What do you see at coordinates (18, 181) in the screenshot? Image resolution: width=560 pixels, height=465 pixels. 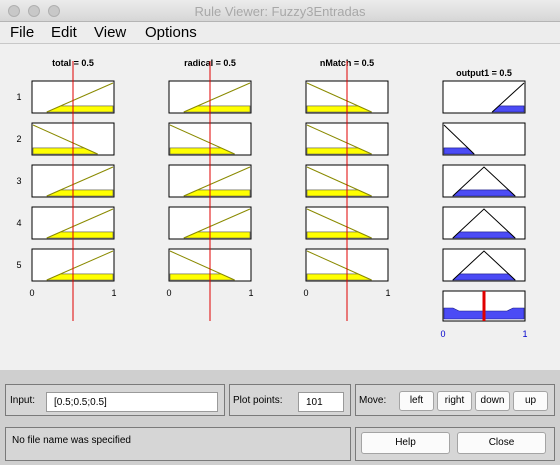 I see `rule-number-3: 3` at bounding box center [18, 181].